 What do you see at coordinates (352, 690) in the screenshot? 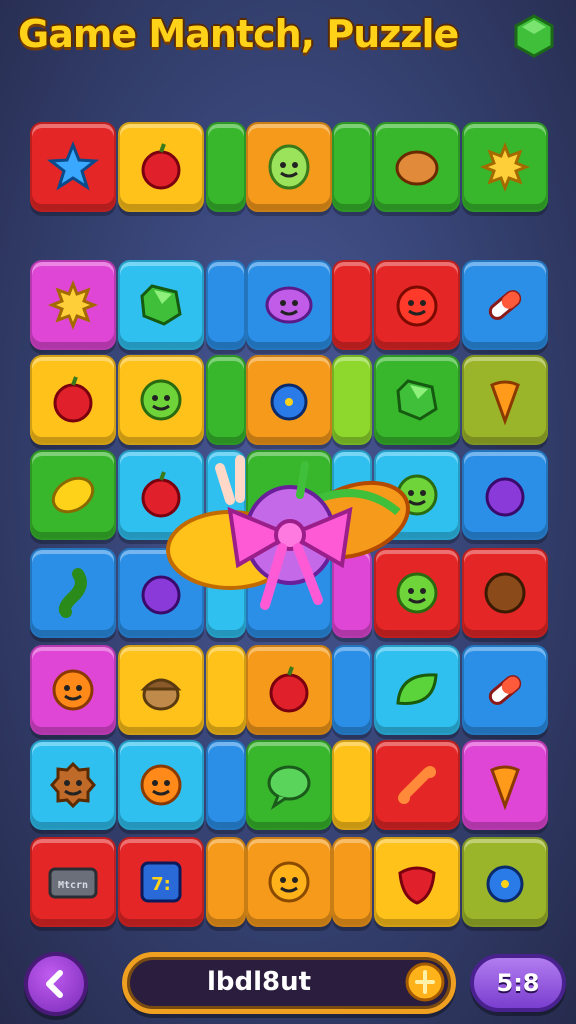
I see `tile-r6-c5` at bounding box center [352, 690].